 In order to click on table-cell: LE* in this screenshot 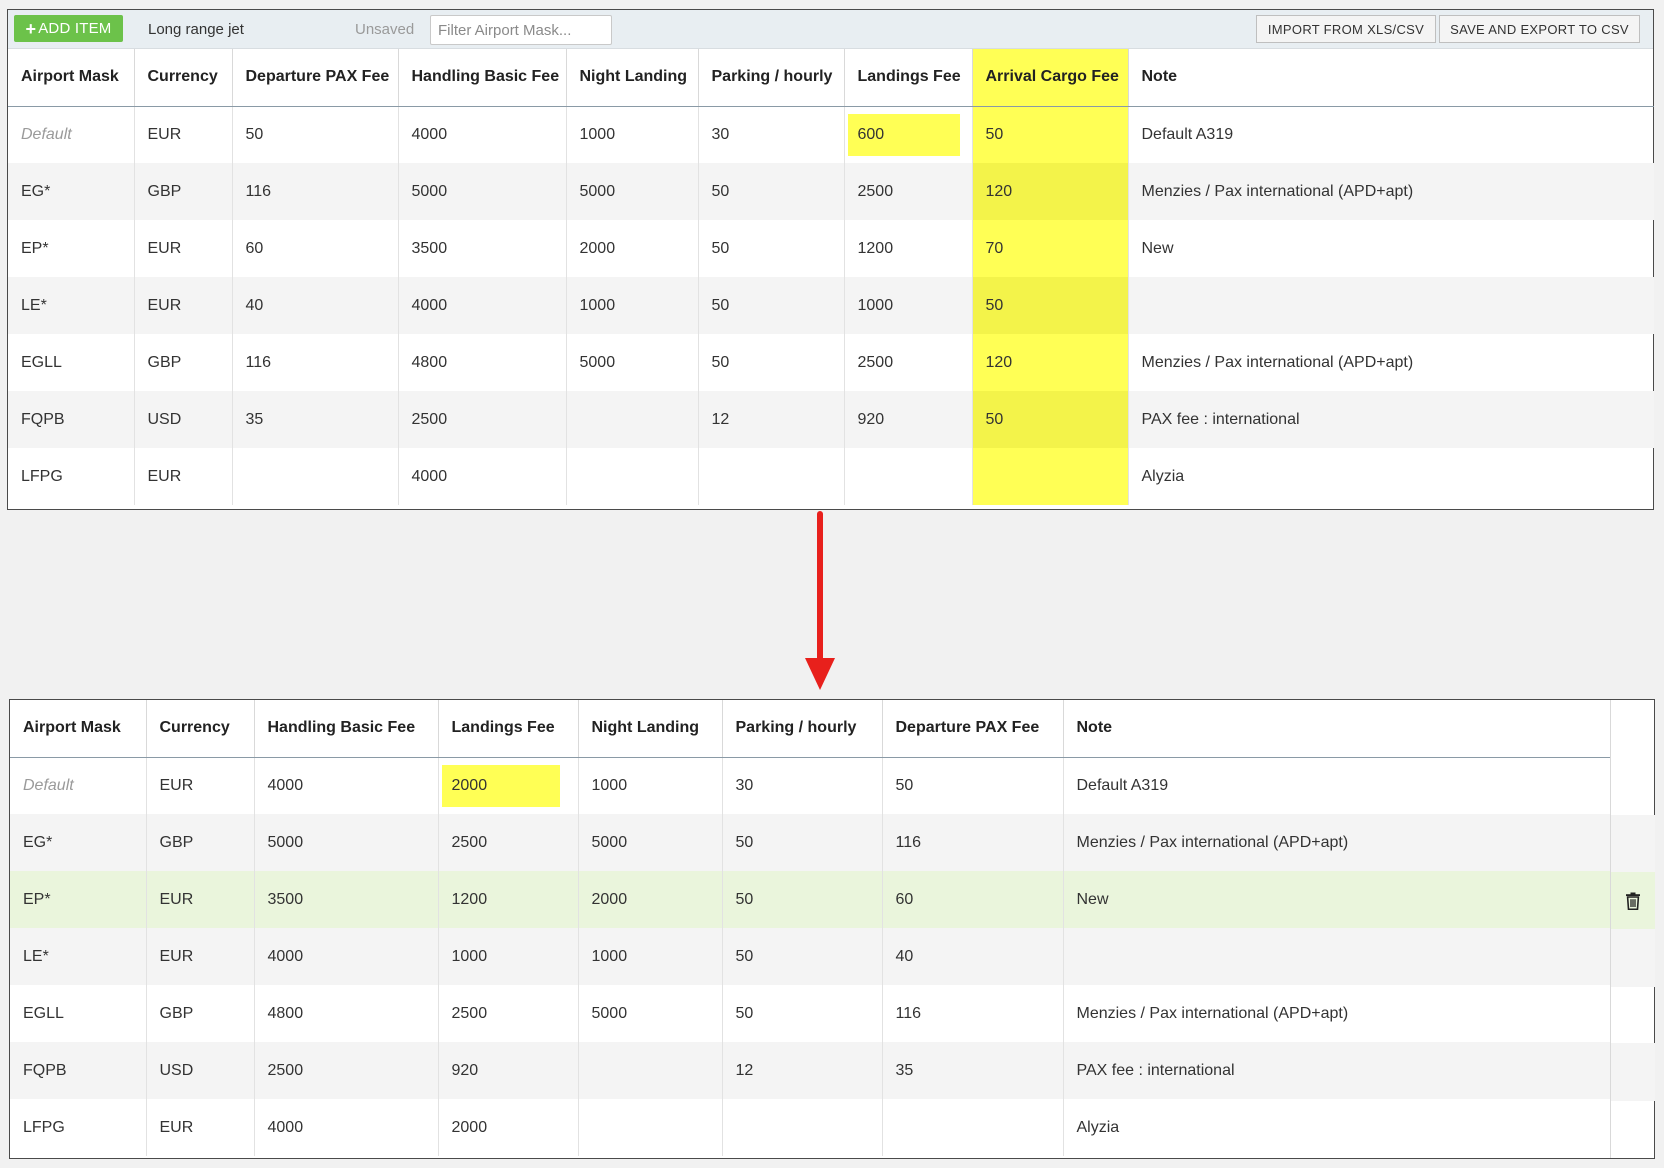, I will do `click(78, 956)`.